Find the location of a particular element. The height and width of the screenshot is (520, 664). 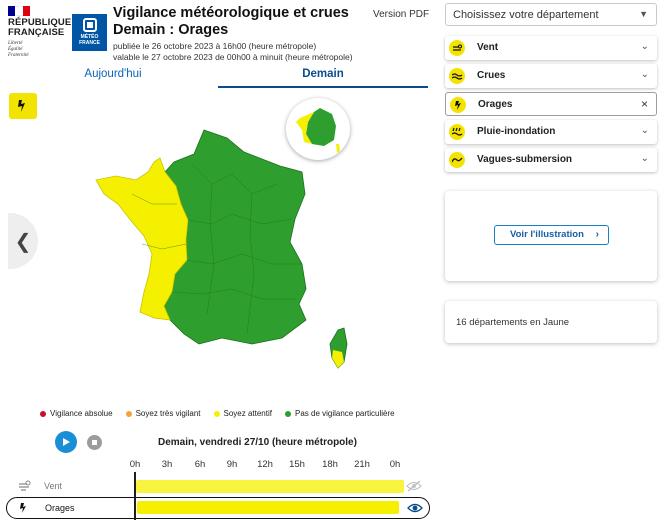

hour-tick: 6h is located at coordinates (200, 464).